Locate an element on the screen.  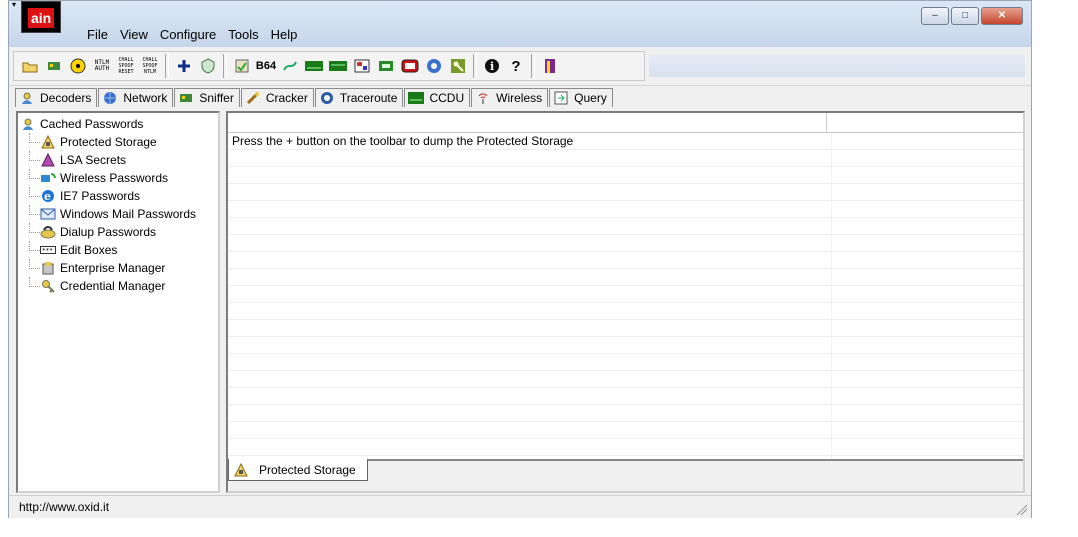
tree-item-wireless-passwords: Wireless Passwords is located at coordinates (119, 178).